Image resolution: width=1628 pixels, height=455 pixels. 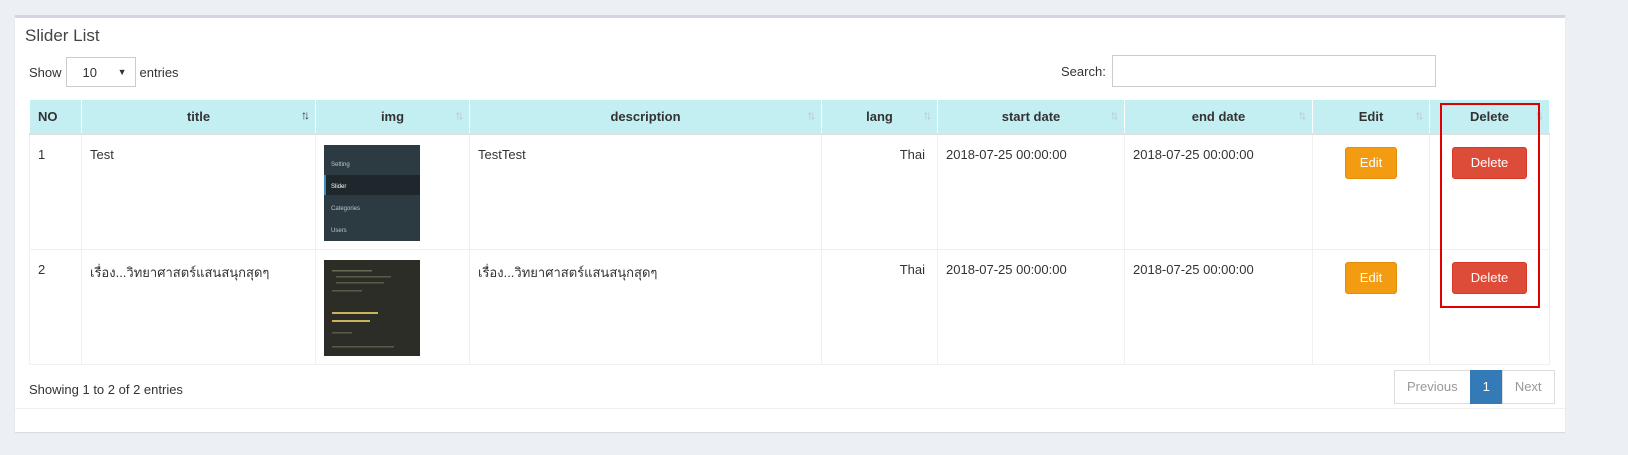 I want to click on column-header-edit: Edit ↑↓, so click(x=1371, y=117).